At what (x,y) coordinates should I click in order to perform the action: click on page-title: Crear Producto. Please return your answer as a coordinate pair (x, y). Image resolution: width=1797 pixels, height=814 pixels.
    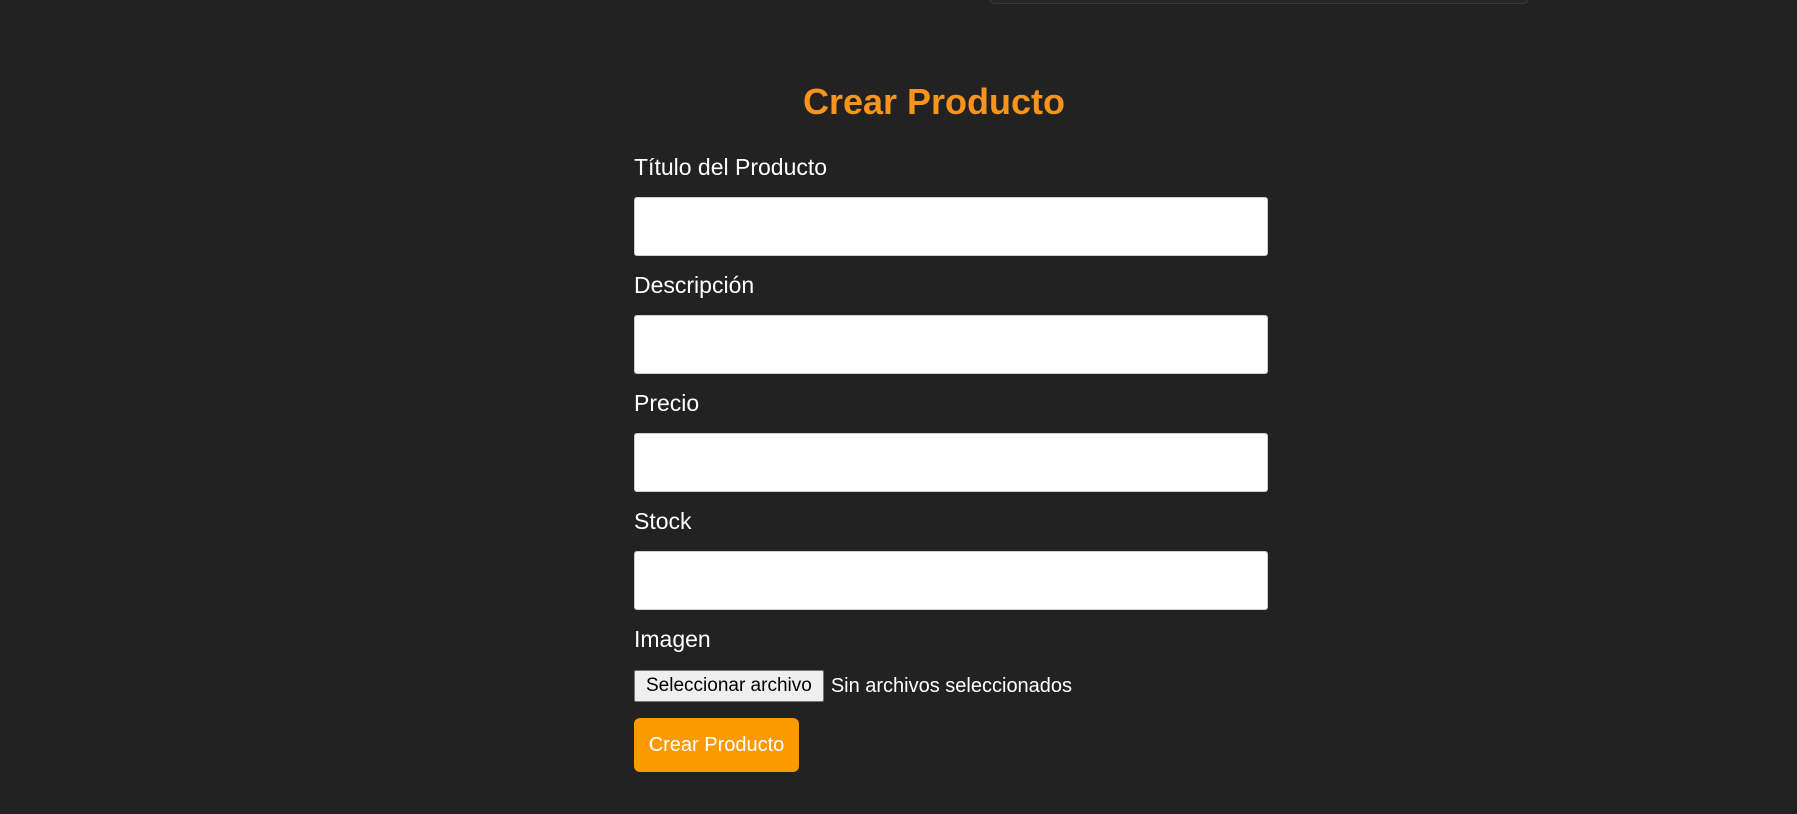
    Looking at the image, I should click on (934, 101).